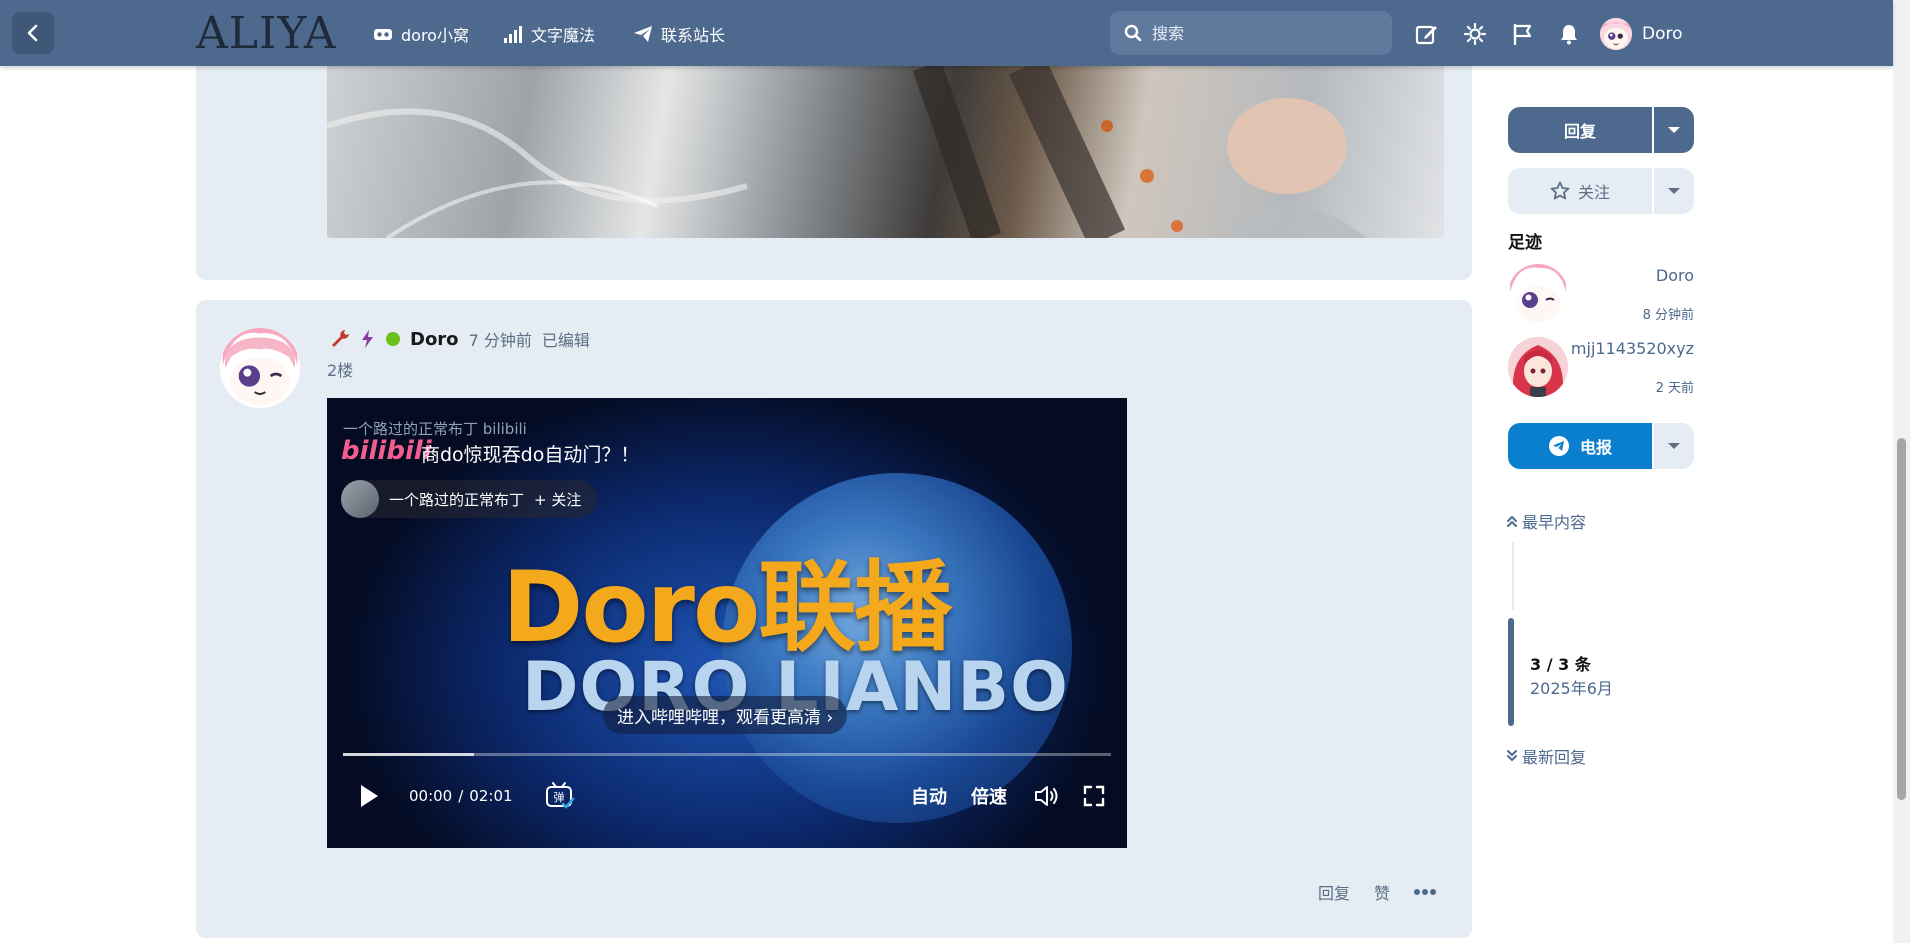 This screenshot has height=943, width=1910. I want to click on star-icon, so click(1560, 190).